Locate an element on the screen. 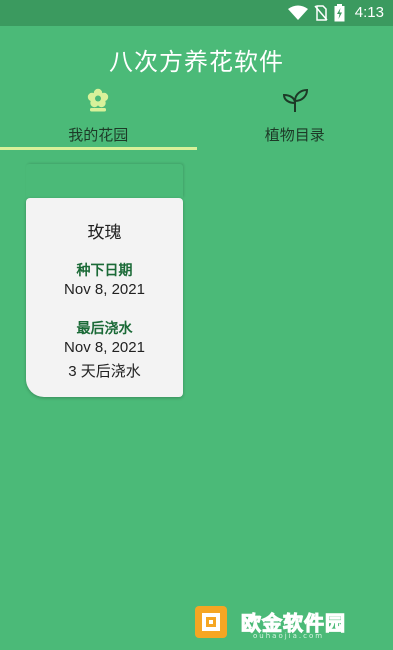 This screenshot has width=393, height=650. tab-label-plant-catalog: 植物目录 is located at coordinates (294, 135).